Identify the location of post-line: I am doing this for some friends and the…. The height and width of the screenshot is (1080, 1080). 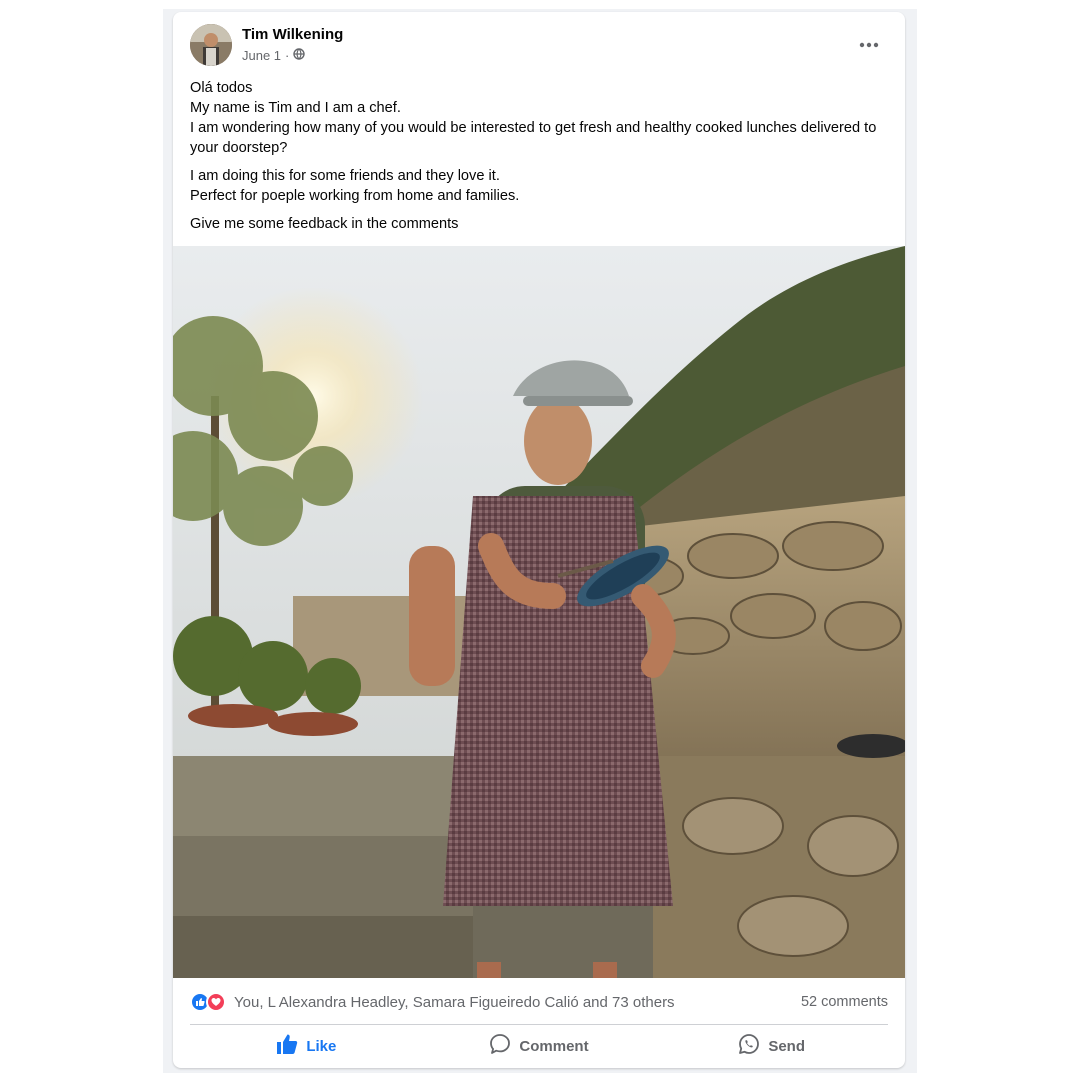
(345, 176).